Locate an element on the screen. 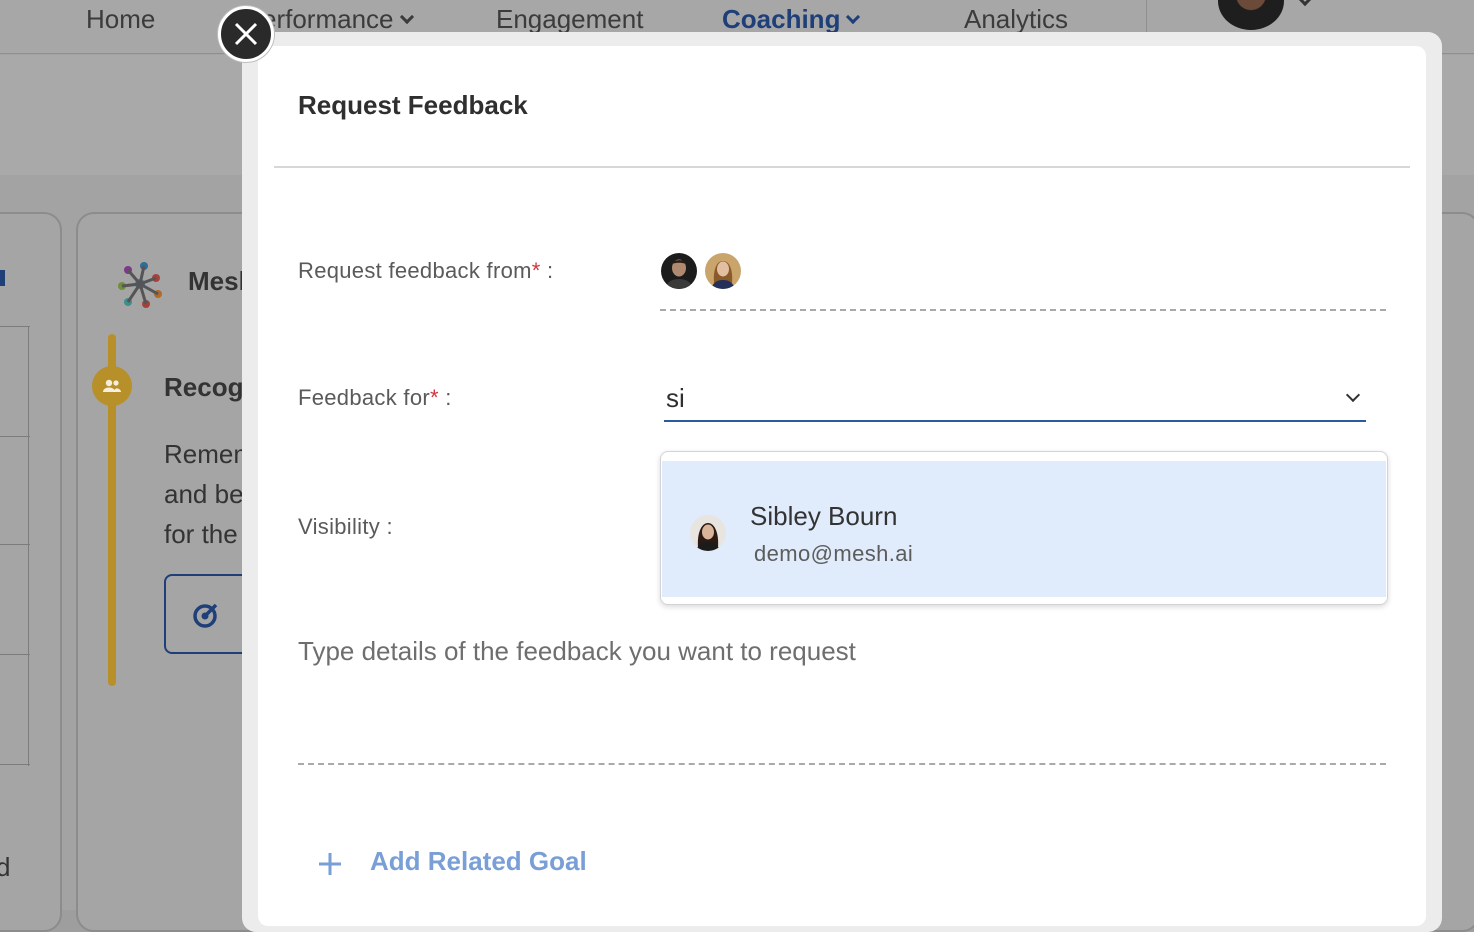 Image resolution: width=1474 pixels, height=932 pixels. close-icon is located at coordinates (246, 34).